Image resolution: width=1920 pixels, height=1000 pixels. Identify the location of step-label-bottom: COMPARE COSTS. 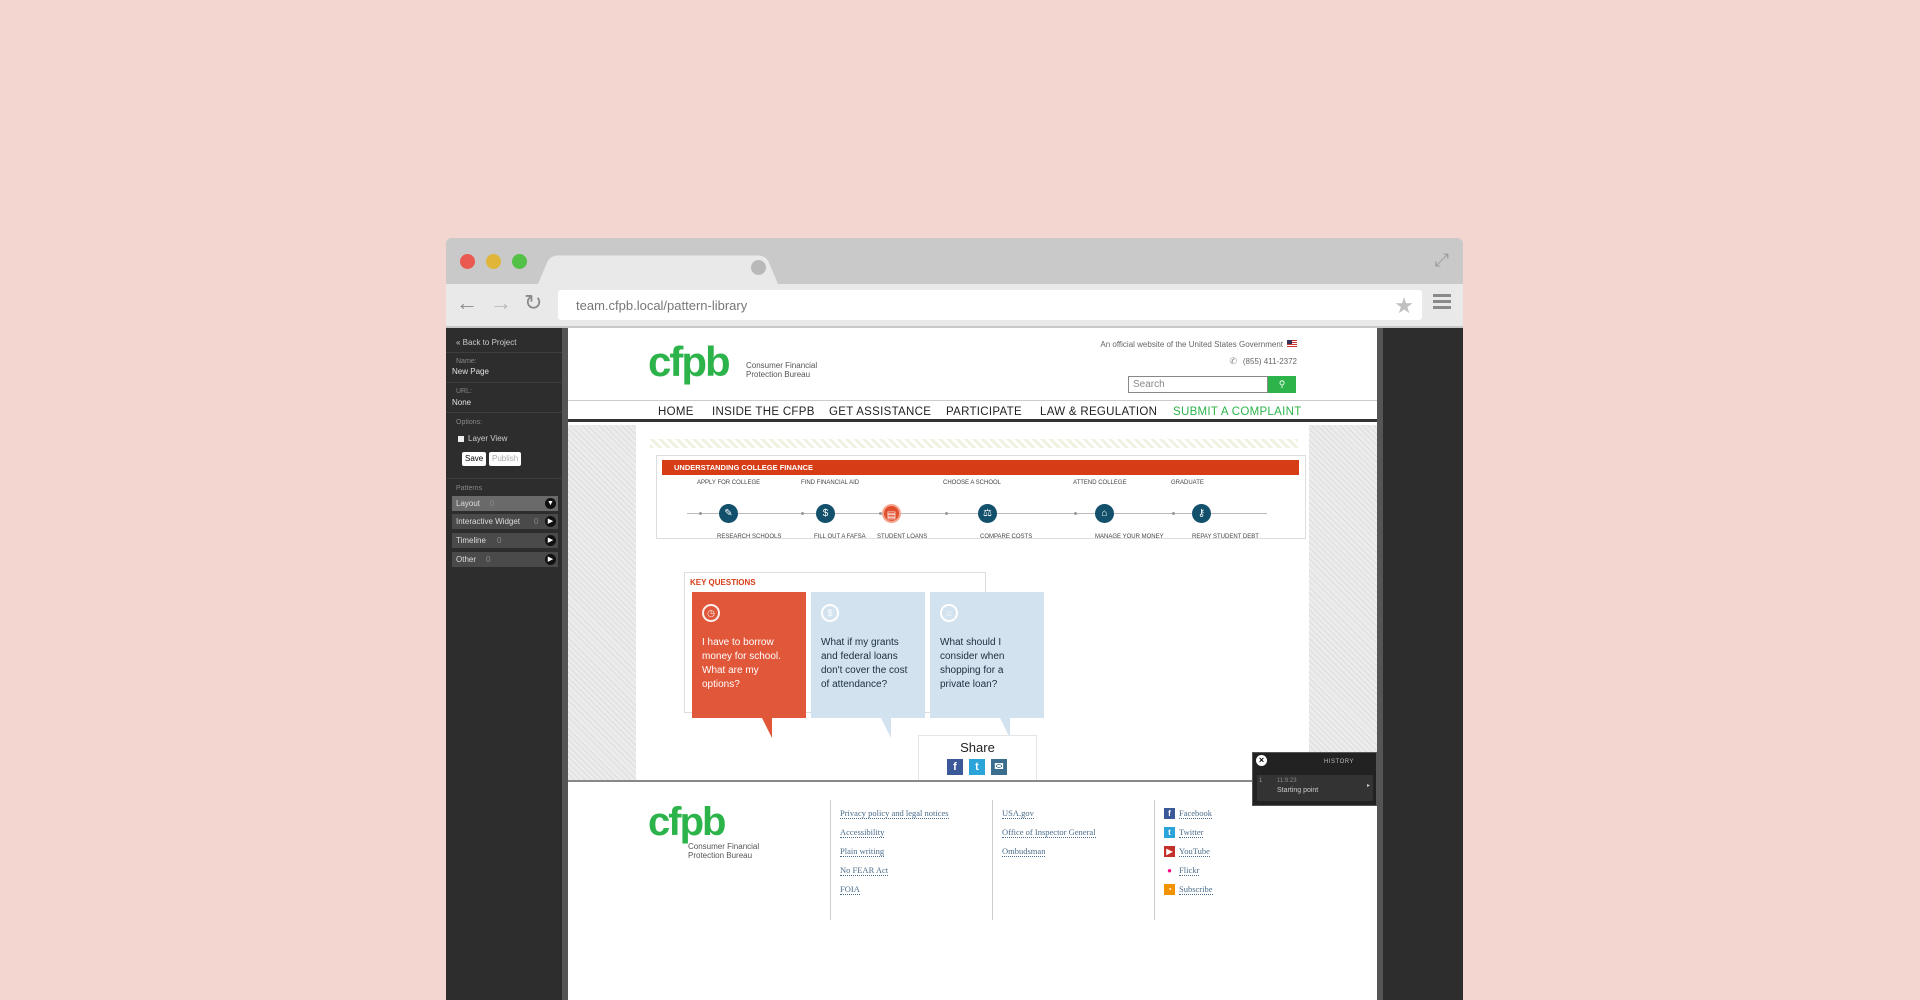
(1006, 537).